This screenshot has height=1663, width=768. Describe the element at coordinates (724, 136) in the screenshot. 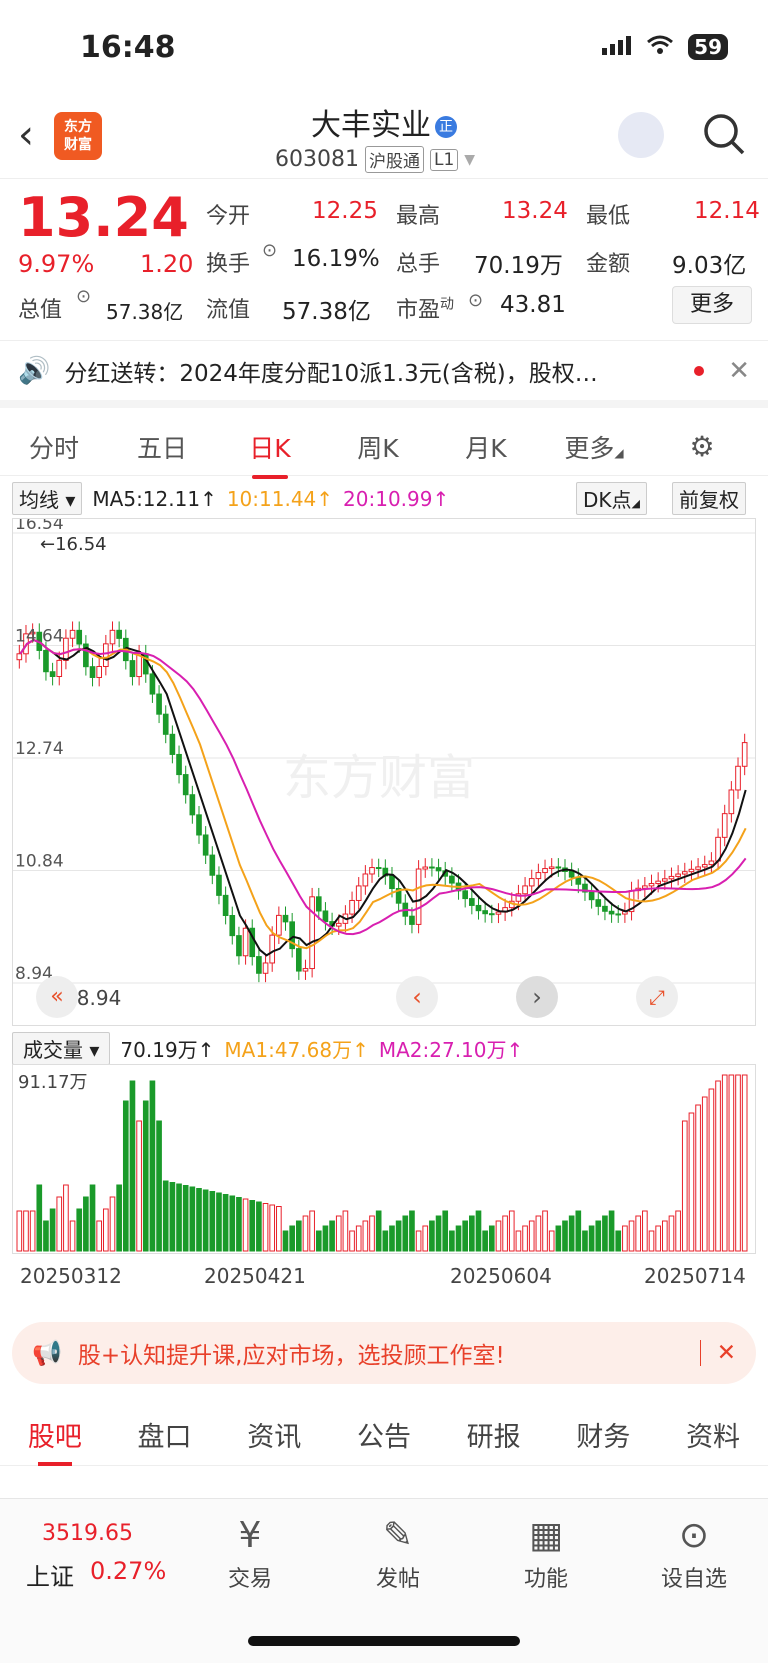

I see `search-icon` at that location.